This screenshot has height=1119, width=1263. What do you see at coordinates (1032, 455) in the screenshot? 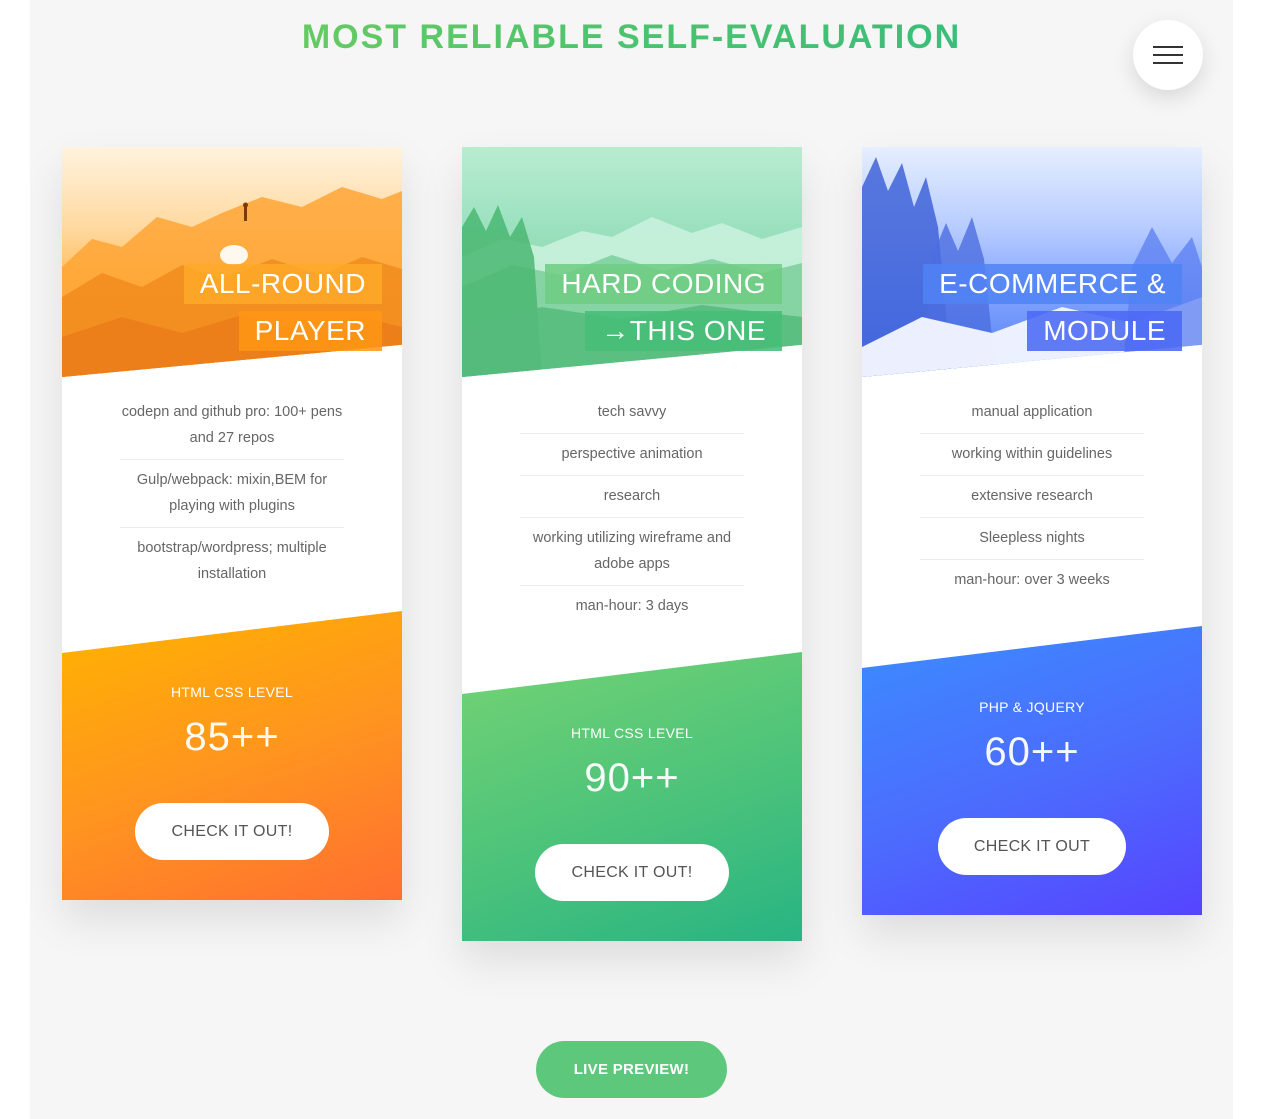
I see `feature-item: working within guidelines` at bounding box center [1032, 455].